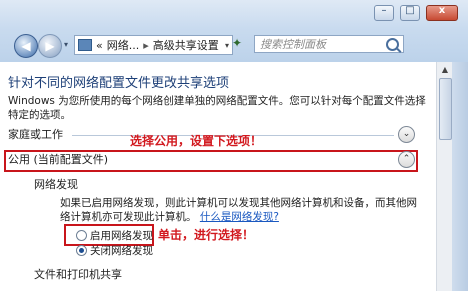 The height and width of the screenshot is (291, 468). What do you see at coordinates (85, 45) in the screenshot?
I see `control-panel-icon` at bounding box center [85, 45].